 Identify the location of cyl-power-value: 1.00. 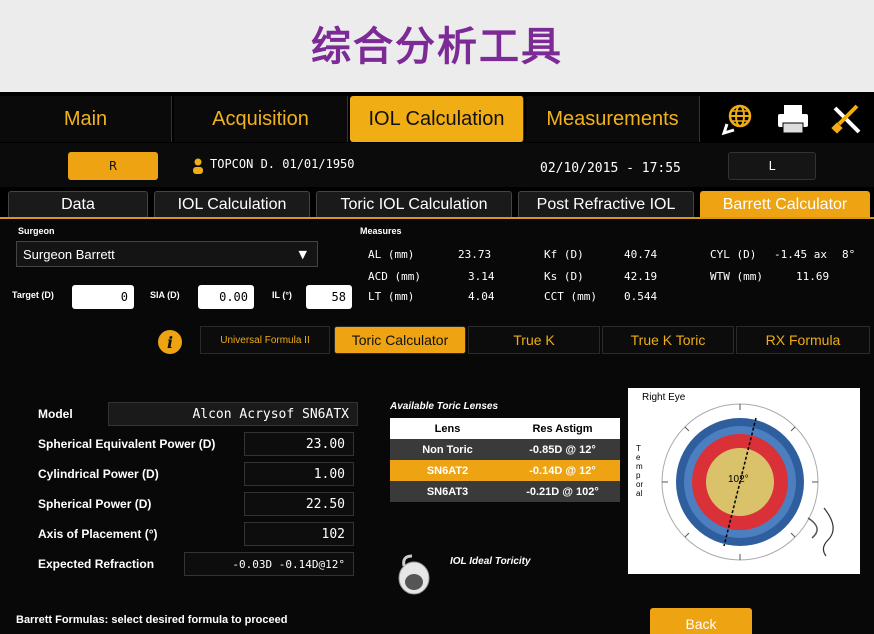
(299, 474).